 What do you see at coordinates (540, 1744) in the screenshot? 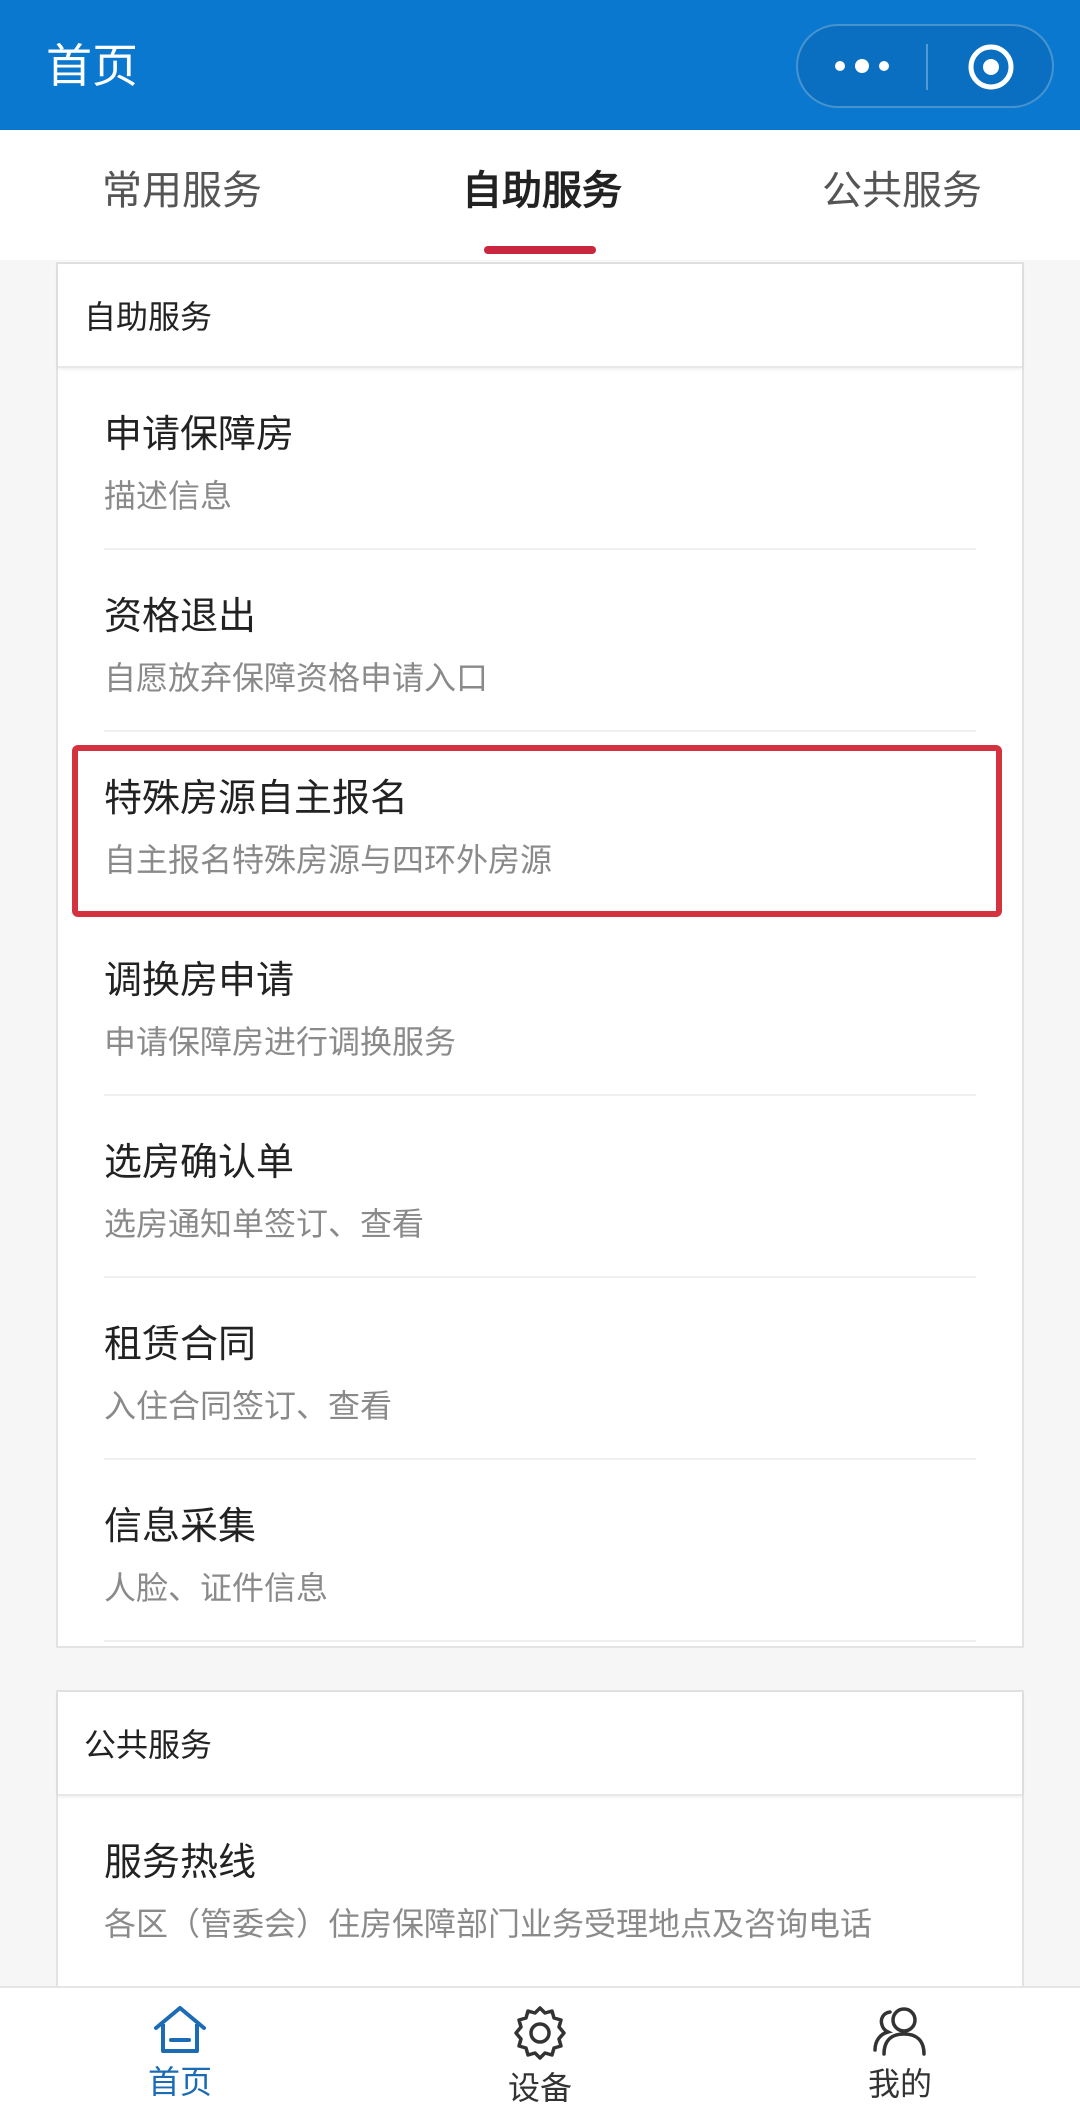
I see `section-title: 公共服务` at bounding box center [540, 1744].